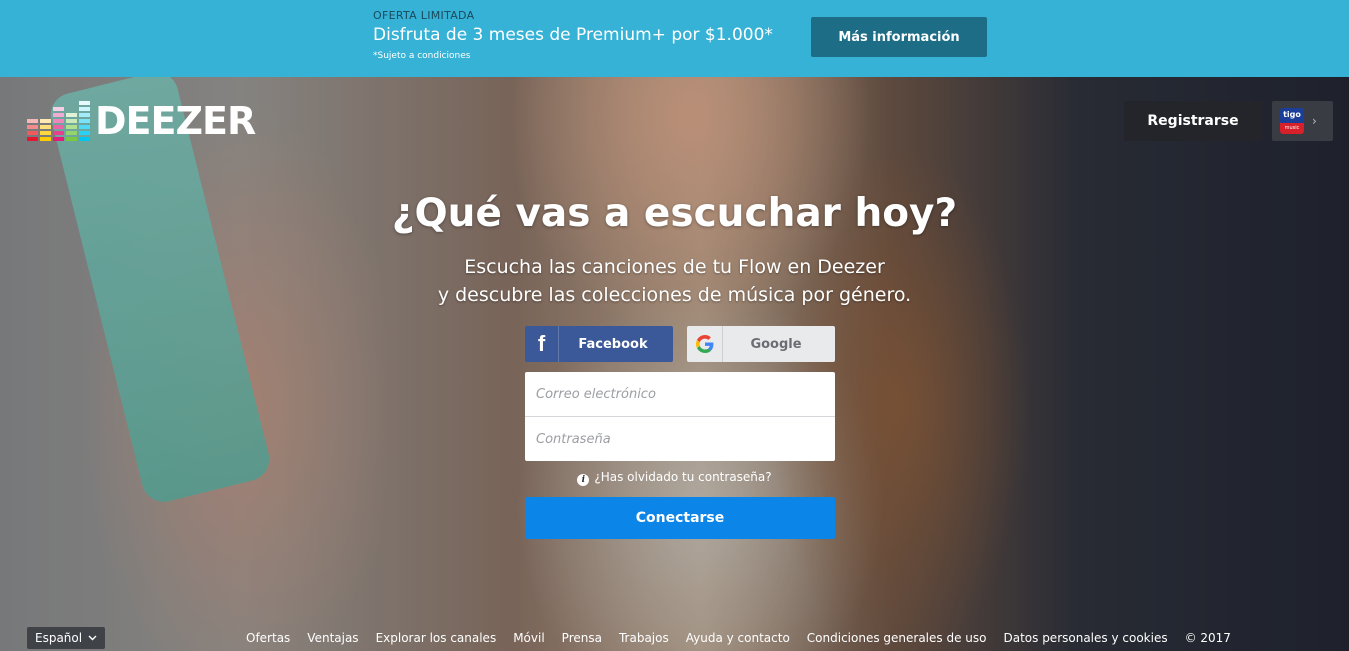  I want to click on footer-link-movil: Móvil, so click(528, 638).